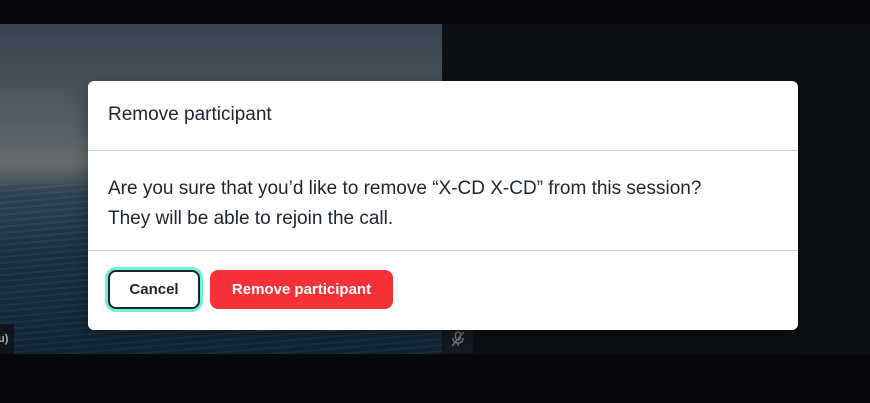 The image size is (870, 403). Describe the element at coordinates (190, 114) in the screenshot. I see `dialog-title: Remove participant` at that location.